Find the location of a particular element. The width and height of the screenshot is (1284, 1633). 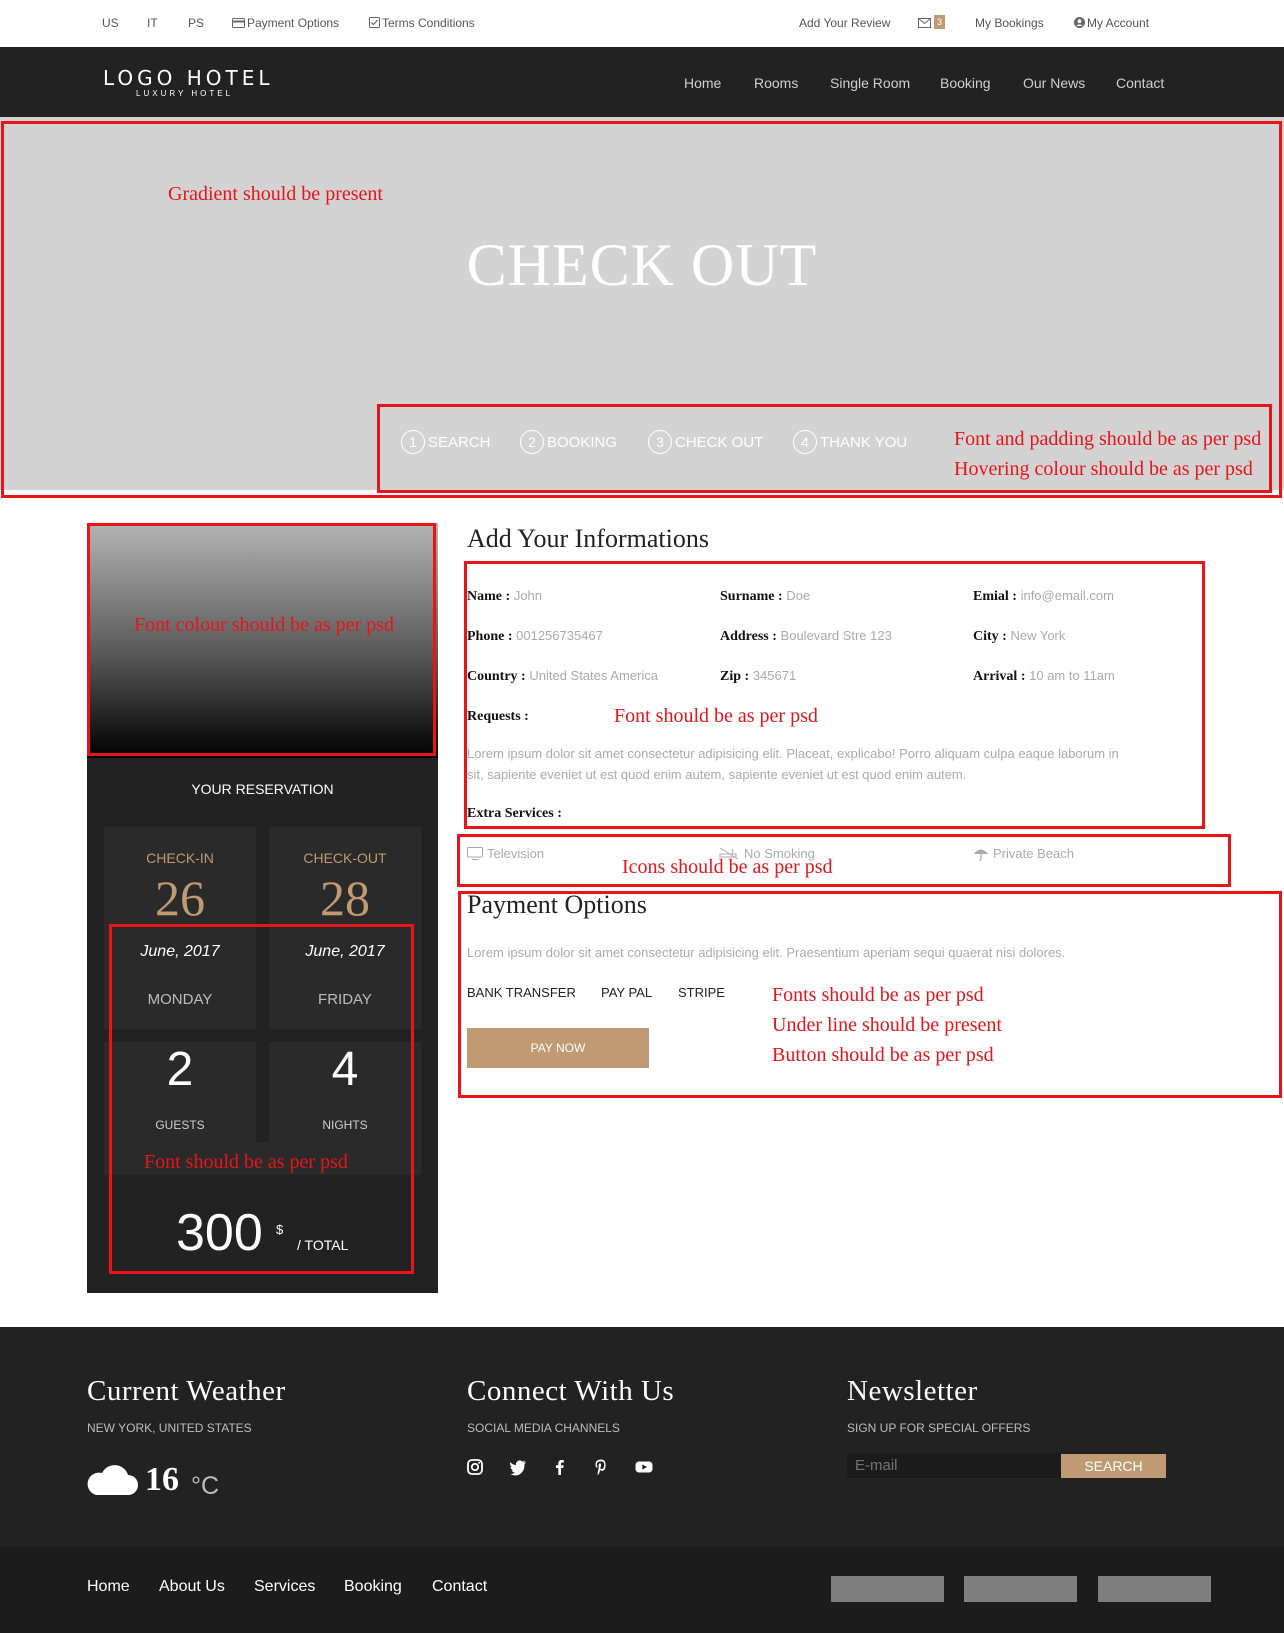

checkin-label: CHECK-IN is located at coordinates (180, 858).